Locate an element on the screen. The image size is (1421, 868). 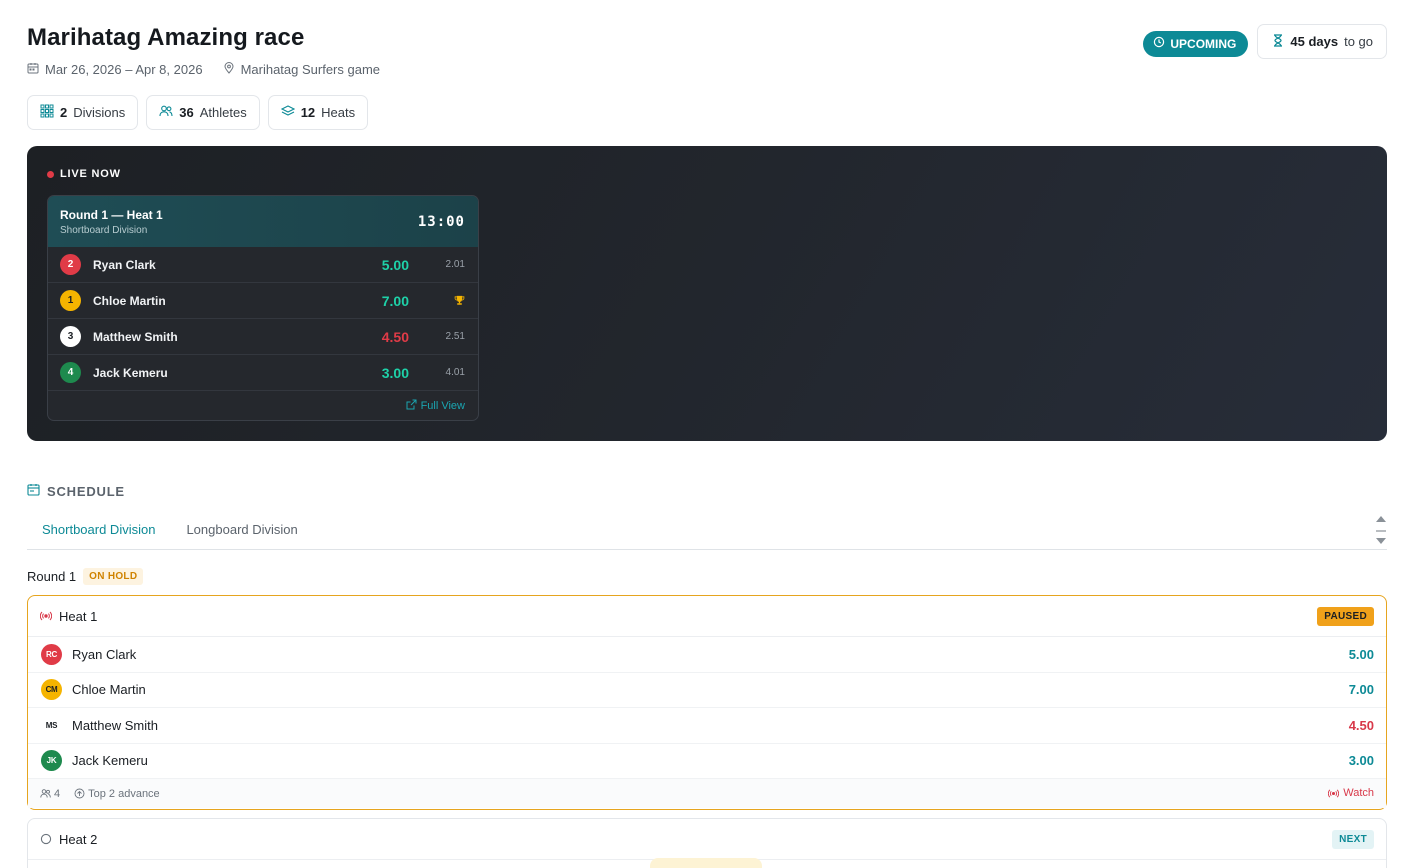
tab-scroll-control is located at coordinates (1381, 531).